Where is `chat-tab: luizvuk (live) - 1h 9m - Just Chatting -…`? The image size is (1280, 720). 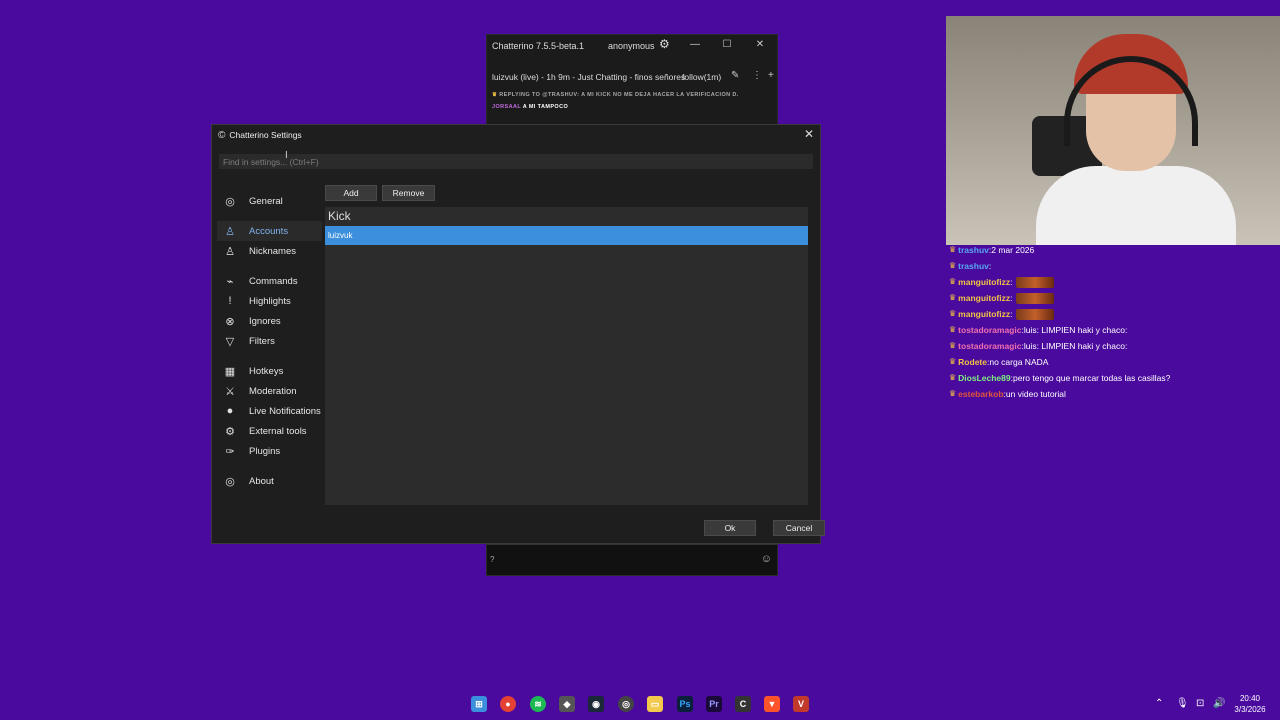 chat-tab: luizvuk (live) - 1h 9m - Just Chatting -… is located at coordinates (632, 77).